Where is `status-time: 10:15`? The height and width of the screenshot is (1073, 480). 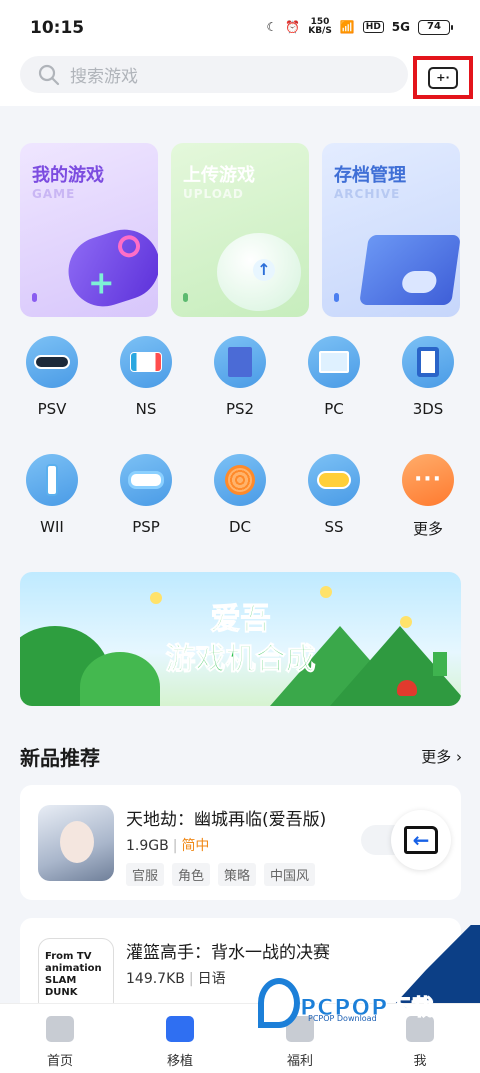 status-time: 10:15 is located at coordinates (57, 28).